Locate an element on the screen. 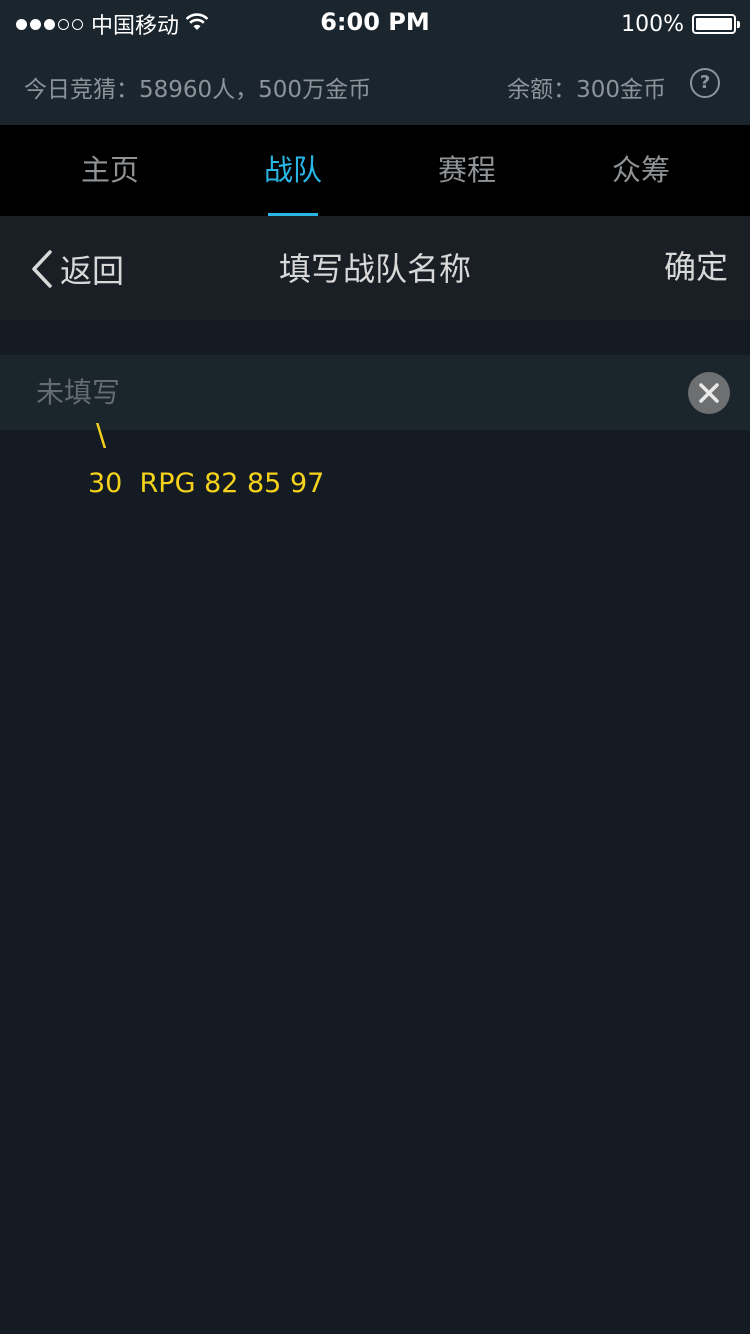 This screenshot has width=750, height=1334. confirm-button: 确定 is located at coordinates (696, 267).